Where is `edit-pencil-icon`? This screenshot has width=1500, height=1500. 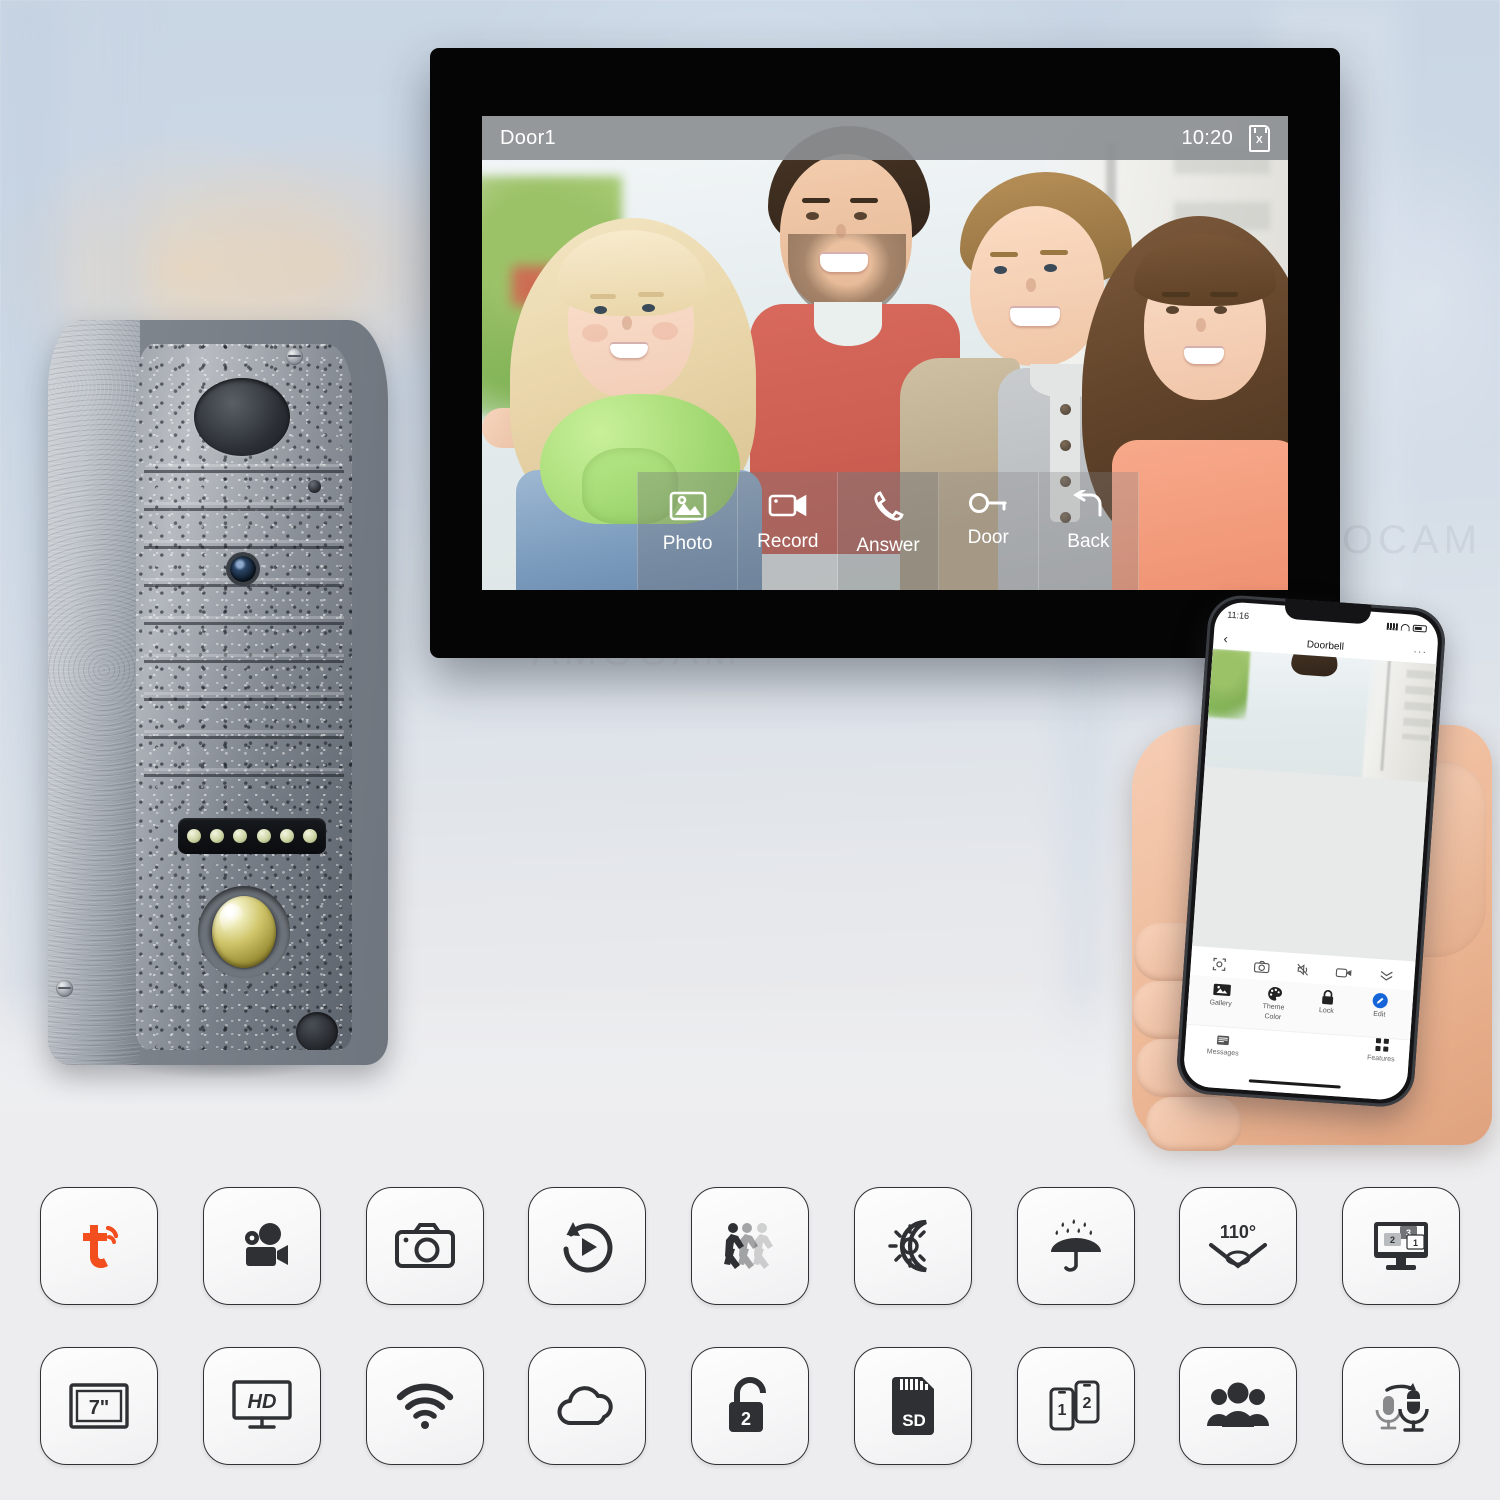
edit-pencil-icon is located at coordinates (1380, 1001).